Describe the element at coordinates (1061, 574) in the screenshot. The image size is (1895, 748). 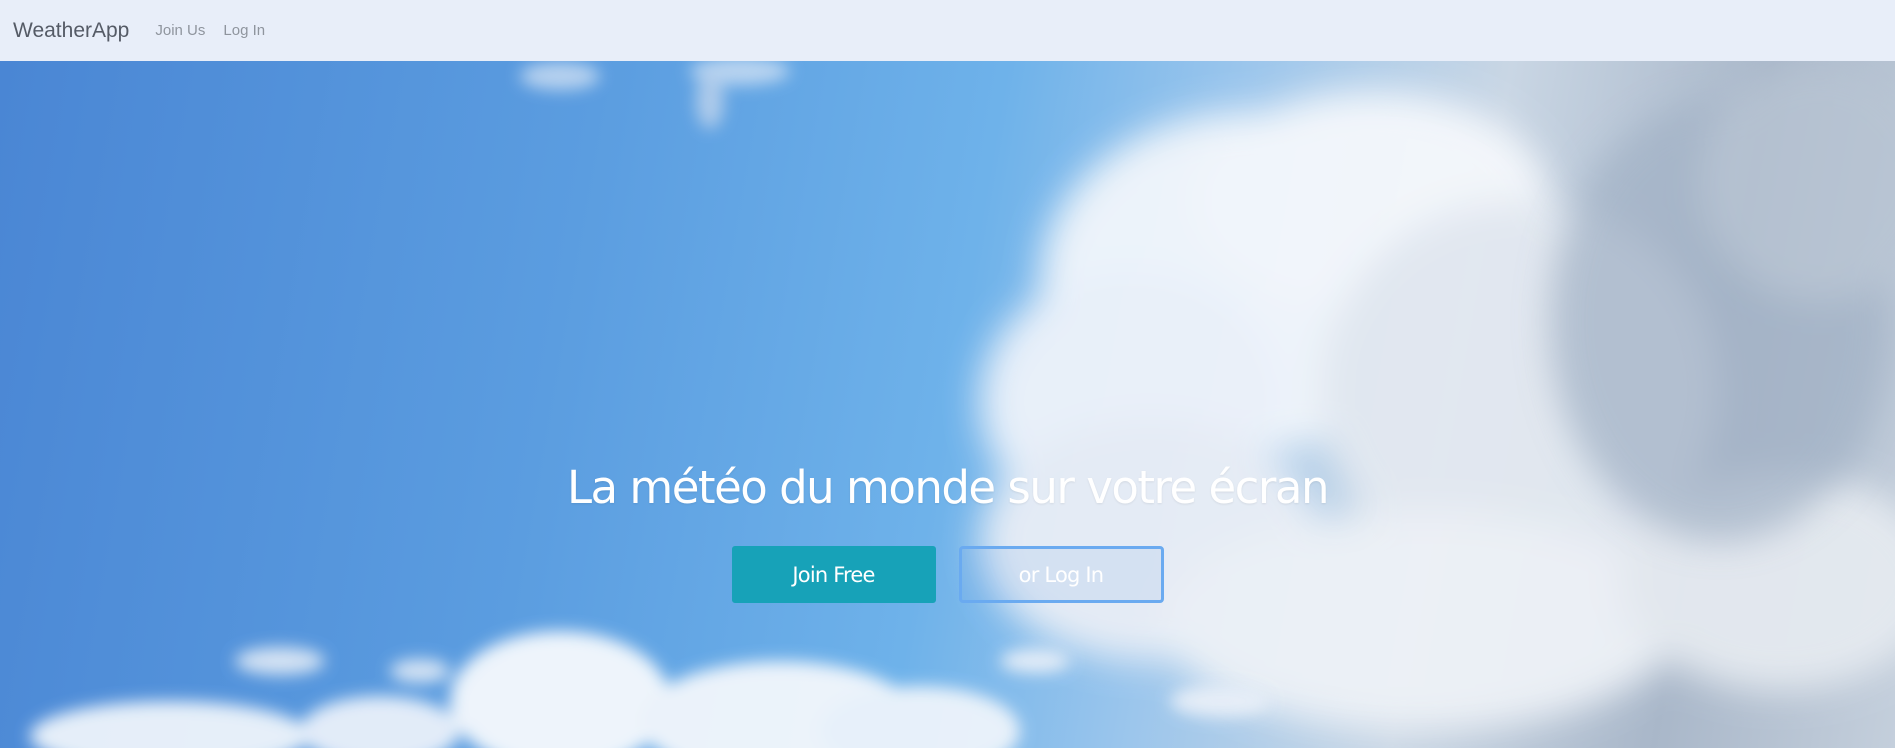
I see `log-in-button: or Log In` at that location.